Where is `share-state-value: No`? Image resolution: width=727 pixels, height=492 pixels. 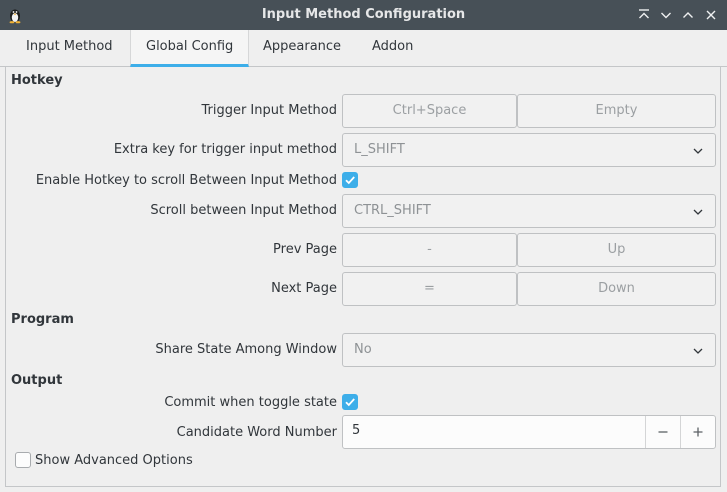
share-state-value: No is located at coordinates (363, 349).